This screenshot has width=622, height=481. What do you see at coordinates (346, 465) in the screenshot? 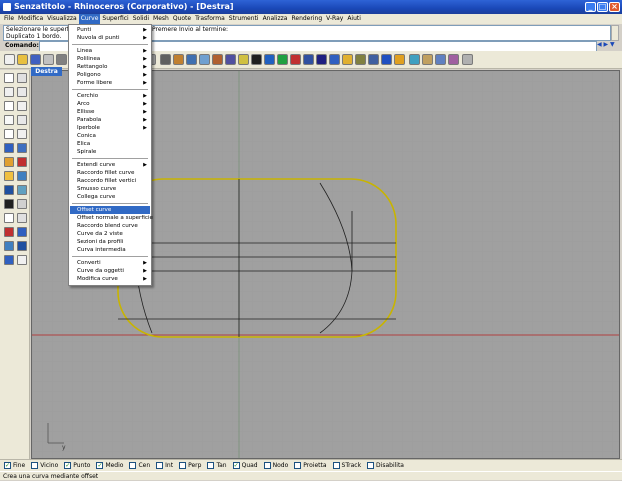
I see `osnap-strack: STrack` at bounding box center [346, 465].